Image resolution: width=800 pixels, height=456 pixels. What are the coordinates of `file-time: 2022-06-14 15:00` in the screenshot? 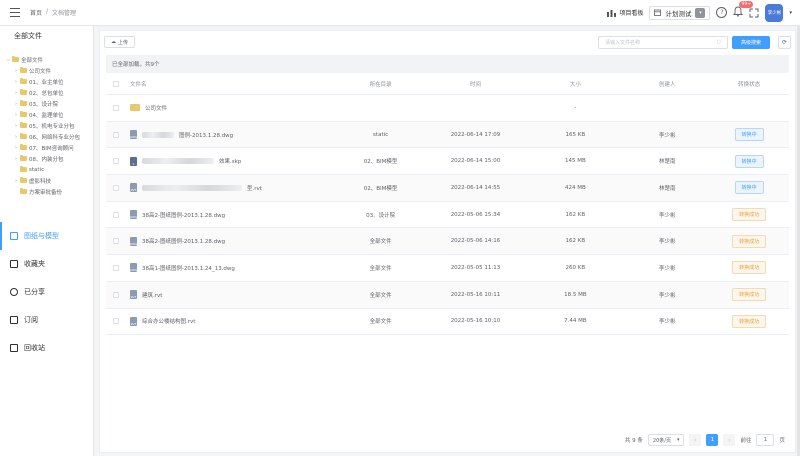 It's located at (475, 161).